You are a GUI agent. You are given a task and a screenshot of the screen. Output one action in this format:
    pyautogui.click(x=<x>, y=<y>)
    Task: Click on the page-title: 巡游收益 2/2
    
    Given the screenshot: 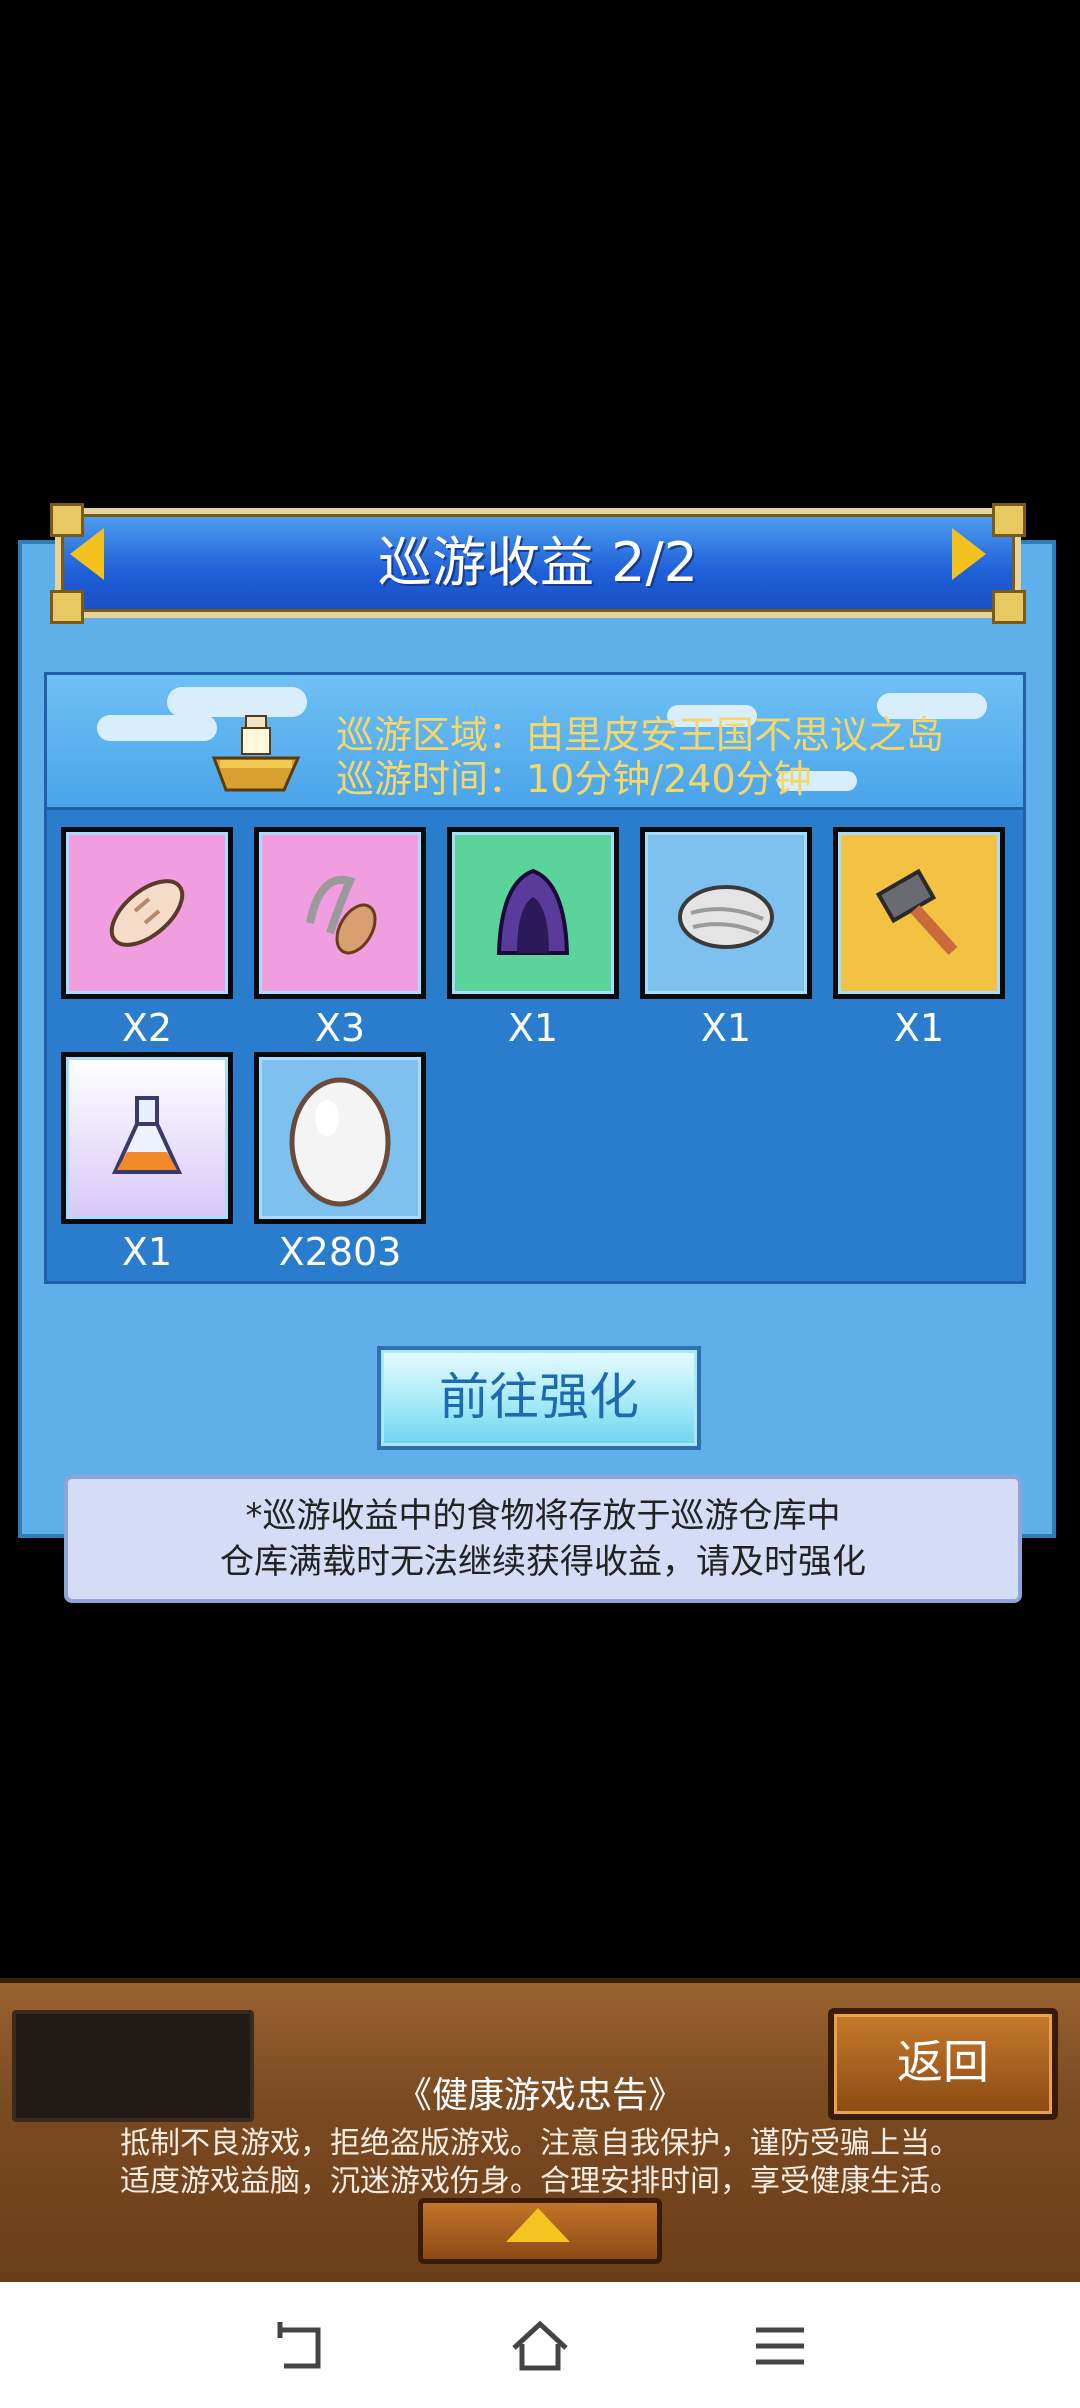 What is the action you would take?
    pyautogui.click(x=538, y=562)
    